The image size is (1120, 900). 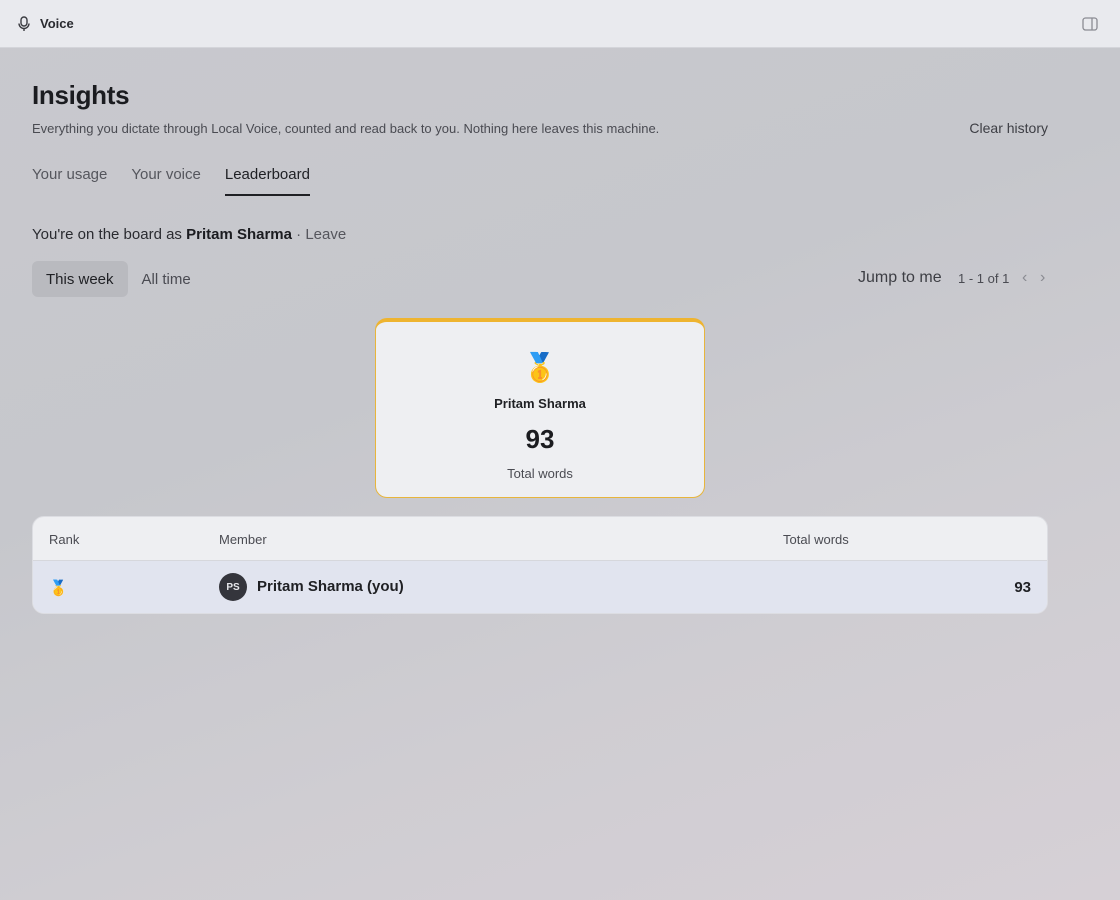 What do you see at coordinates (1022, 587) in the screenshot?
I see `total-words-value: 93` at bounding box center [1022, 587].